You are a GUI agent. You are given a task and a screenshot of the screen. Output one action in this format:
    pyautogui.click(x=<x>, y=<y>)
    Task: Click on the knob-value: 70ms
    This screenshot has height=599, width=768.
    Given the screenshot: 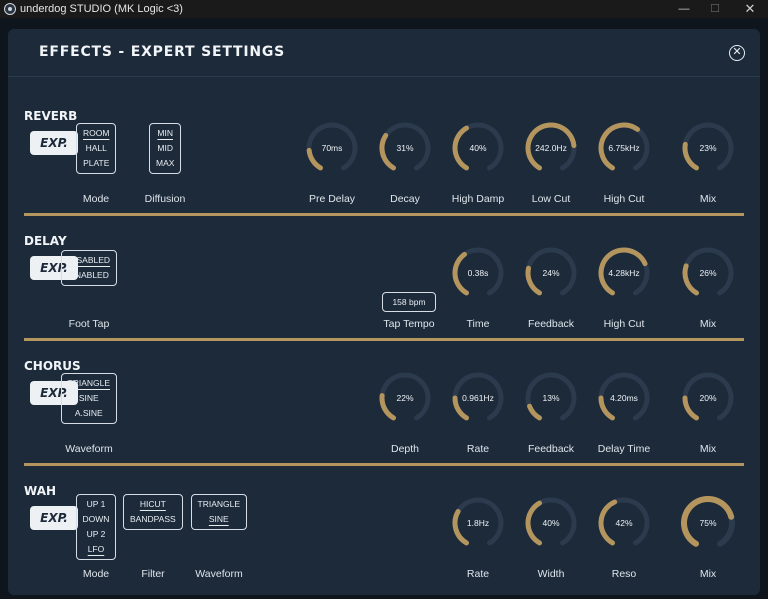 What is the action you would take?
    pyautogui.click(x=332, y=148)
    